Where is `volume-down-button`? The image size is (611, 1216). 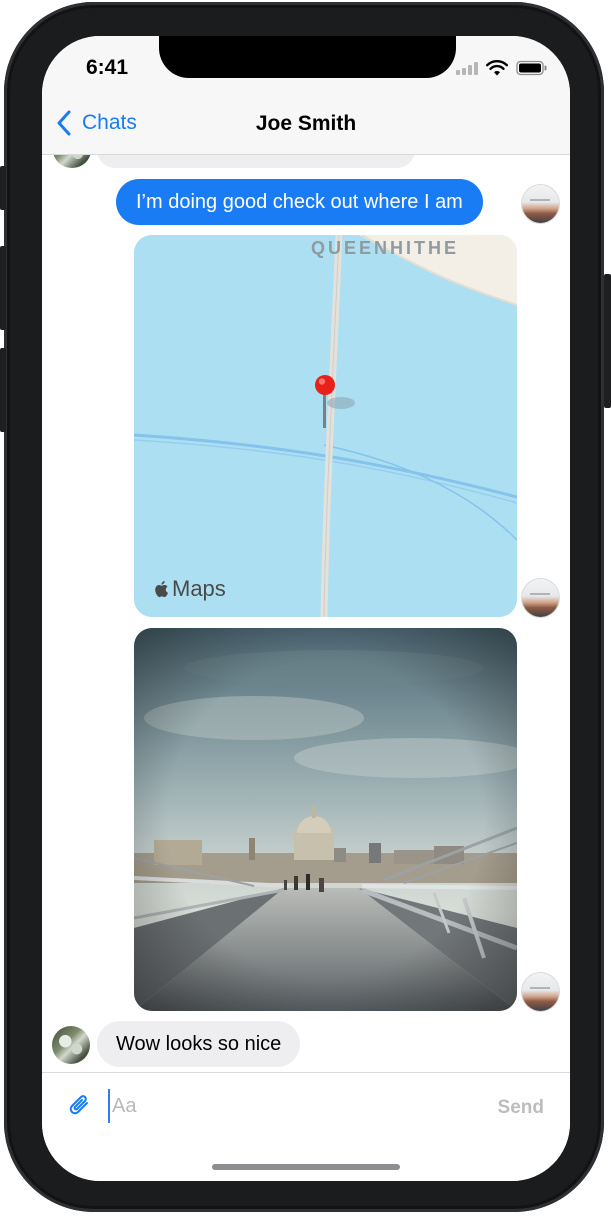
volume-down-button is located at coordinates (3, 390).